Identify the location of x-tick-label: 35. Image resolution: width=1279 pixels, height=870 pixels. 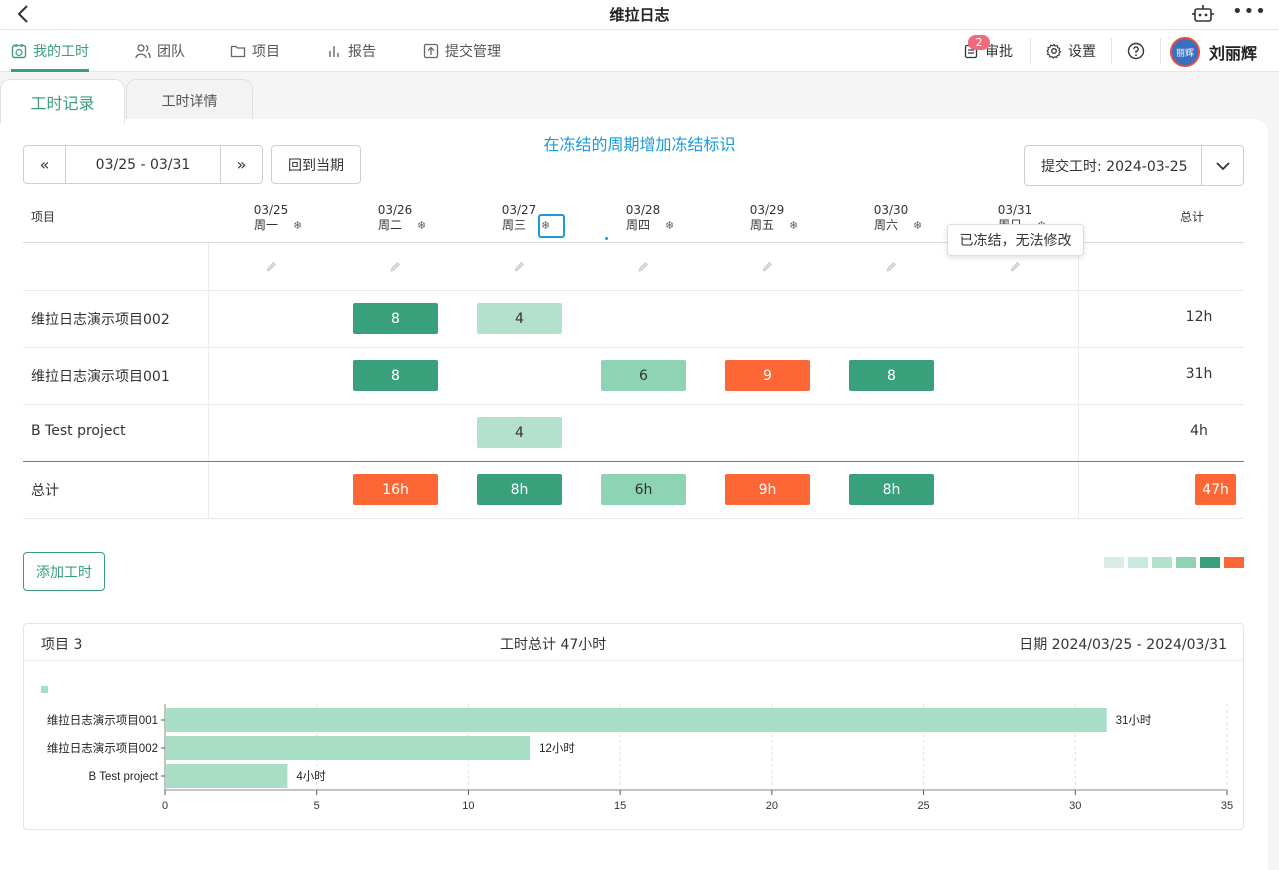
(1227, 806).